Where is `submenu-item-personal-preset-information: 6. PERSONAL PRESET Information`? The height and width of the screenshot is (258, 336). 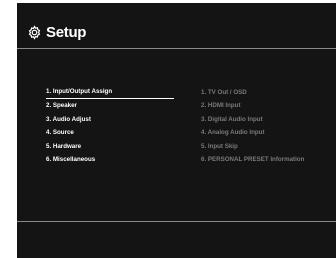
submenu-item-personal-preset-information: 6. PERSONAL PRESET Information is located at coordinates (253, 159).